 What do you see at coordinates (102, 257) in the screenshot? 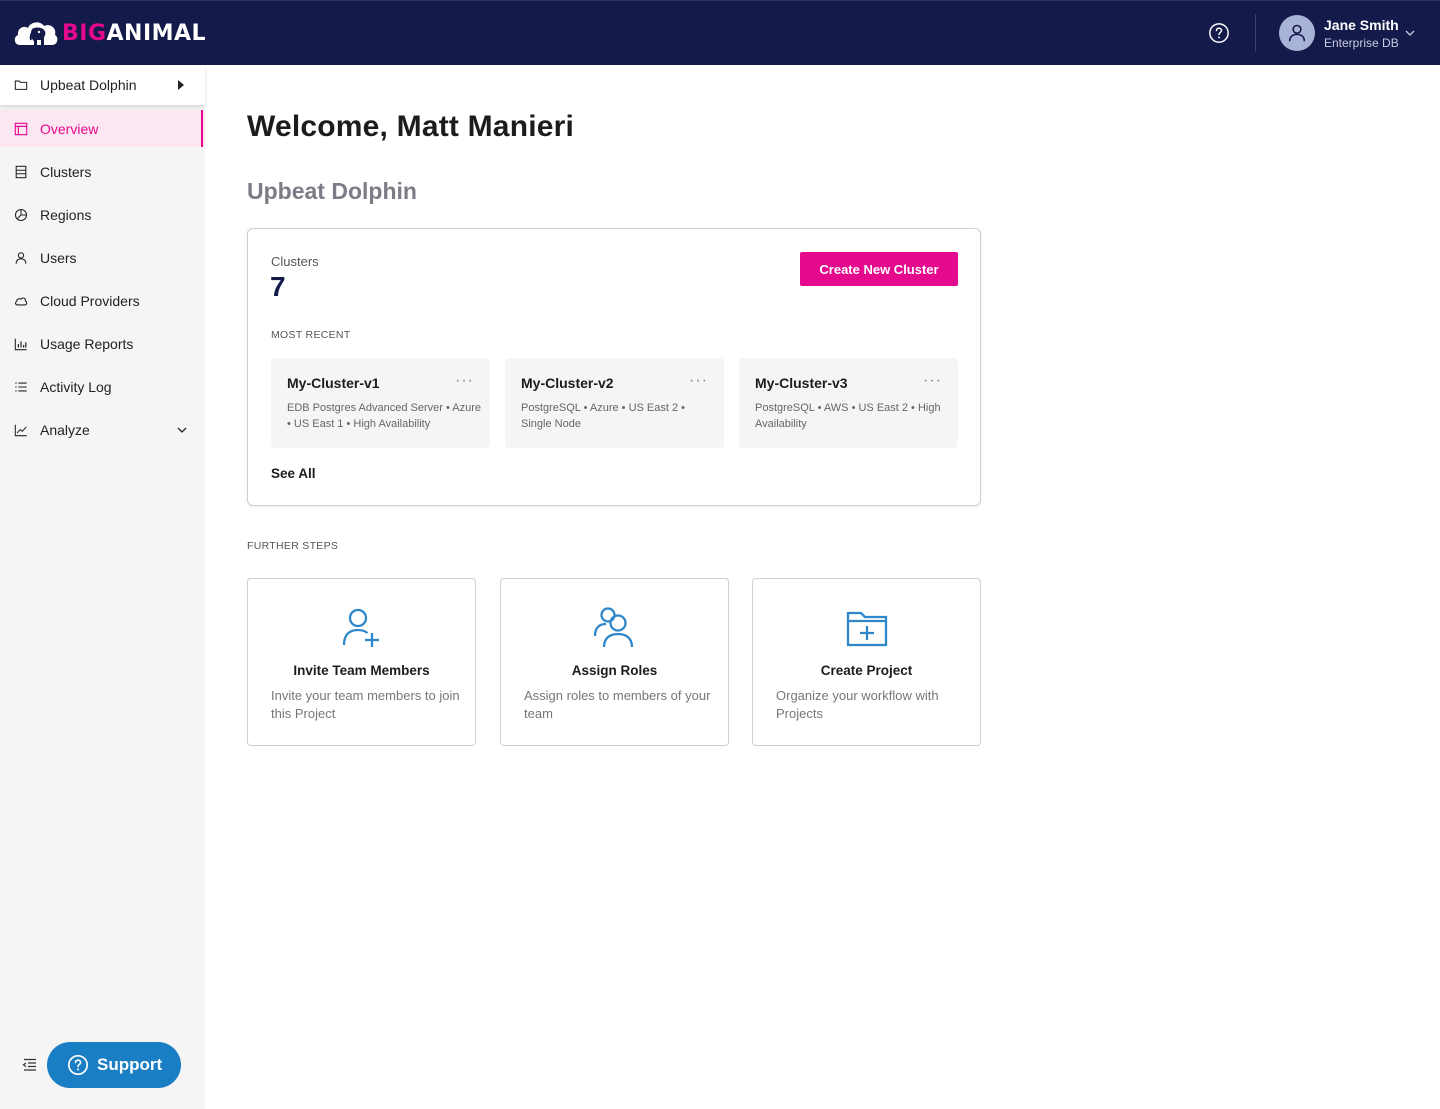
I see `sidebar-item-users: Users` at bounding box center [102, 257].